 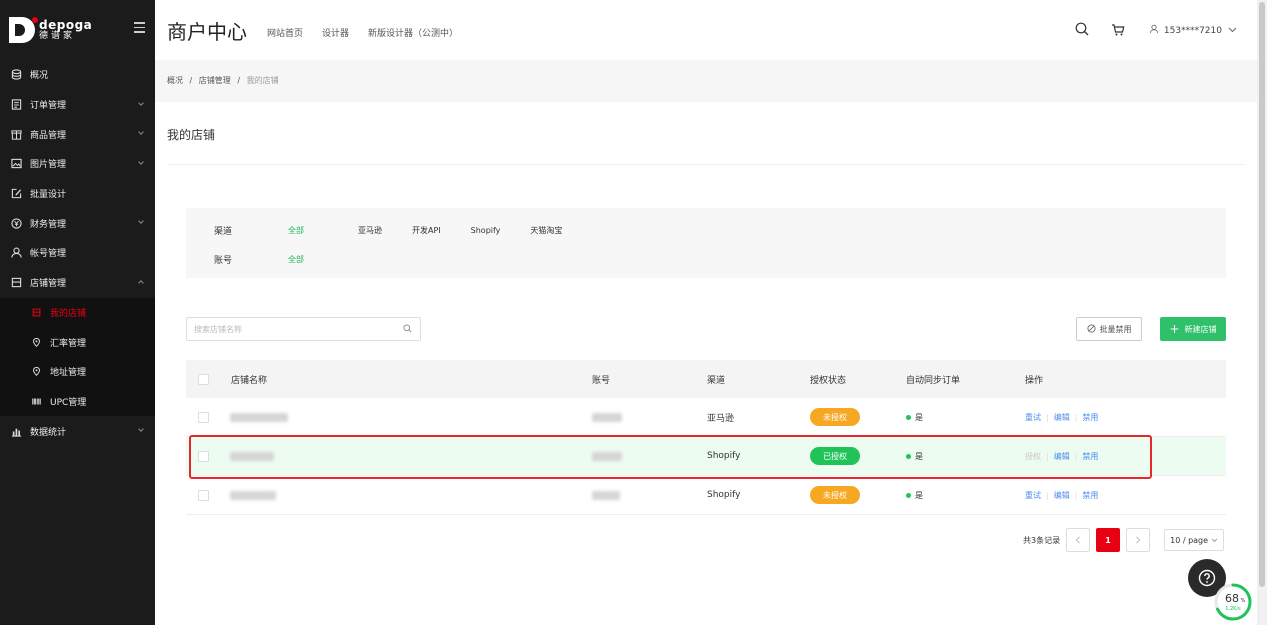 I want to click on menu-toggle-icon, so click(x=139, y=29).